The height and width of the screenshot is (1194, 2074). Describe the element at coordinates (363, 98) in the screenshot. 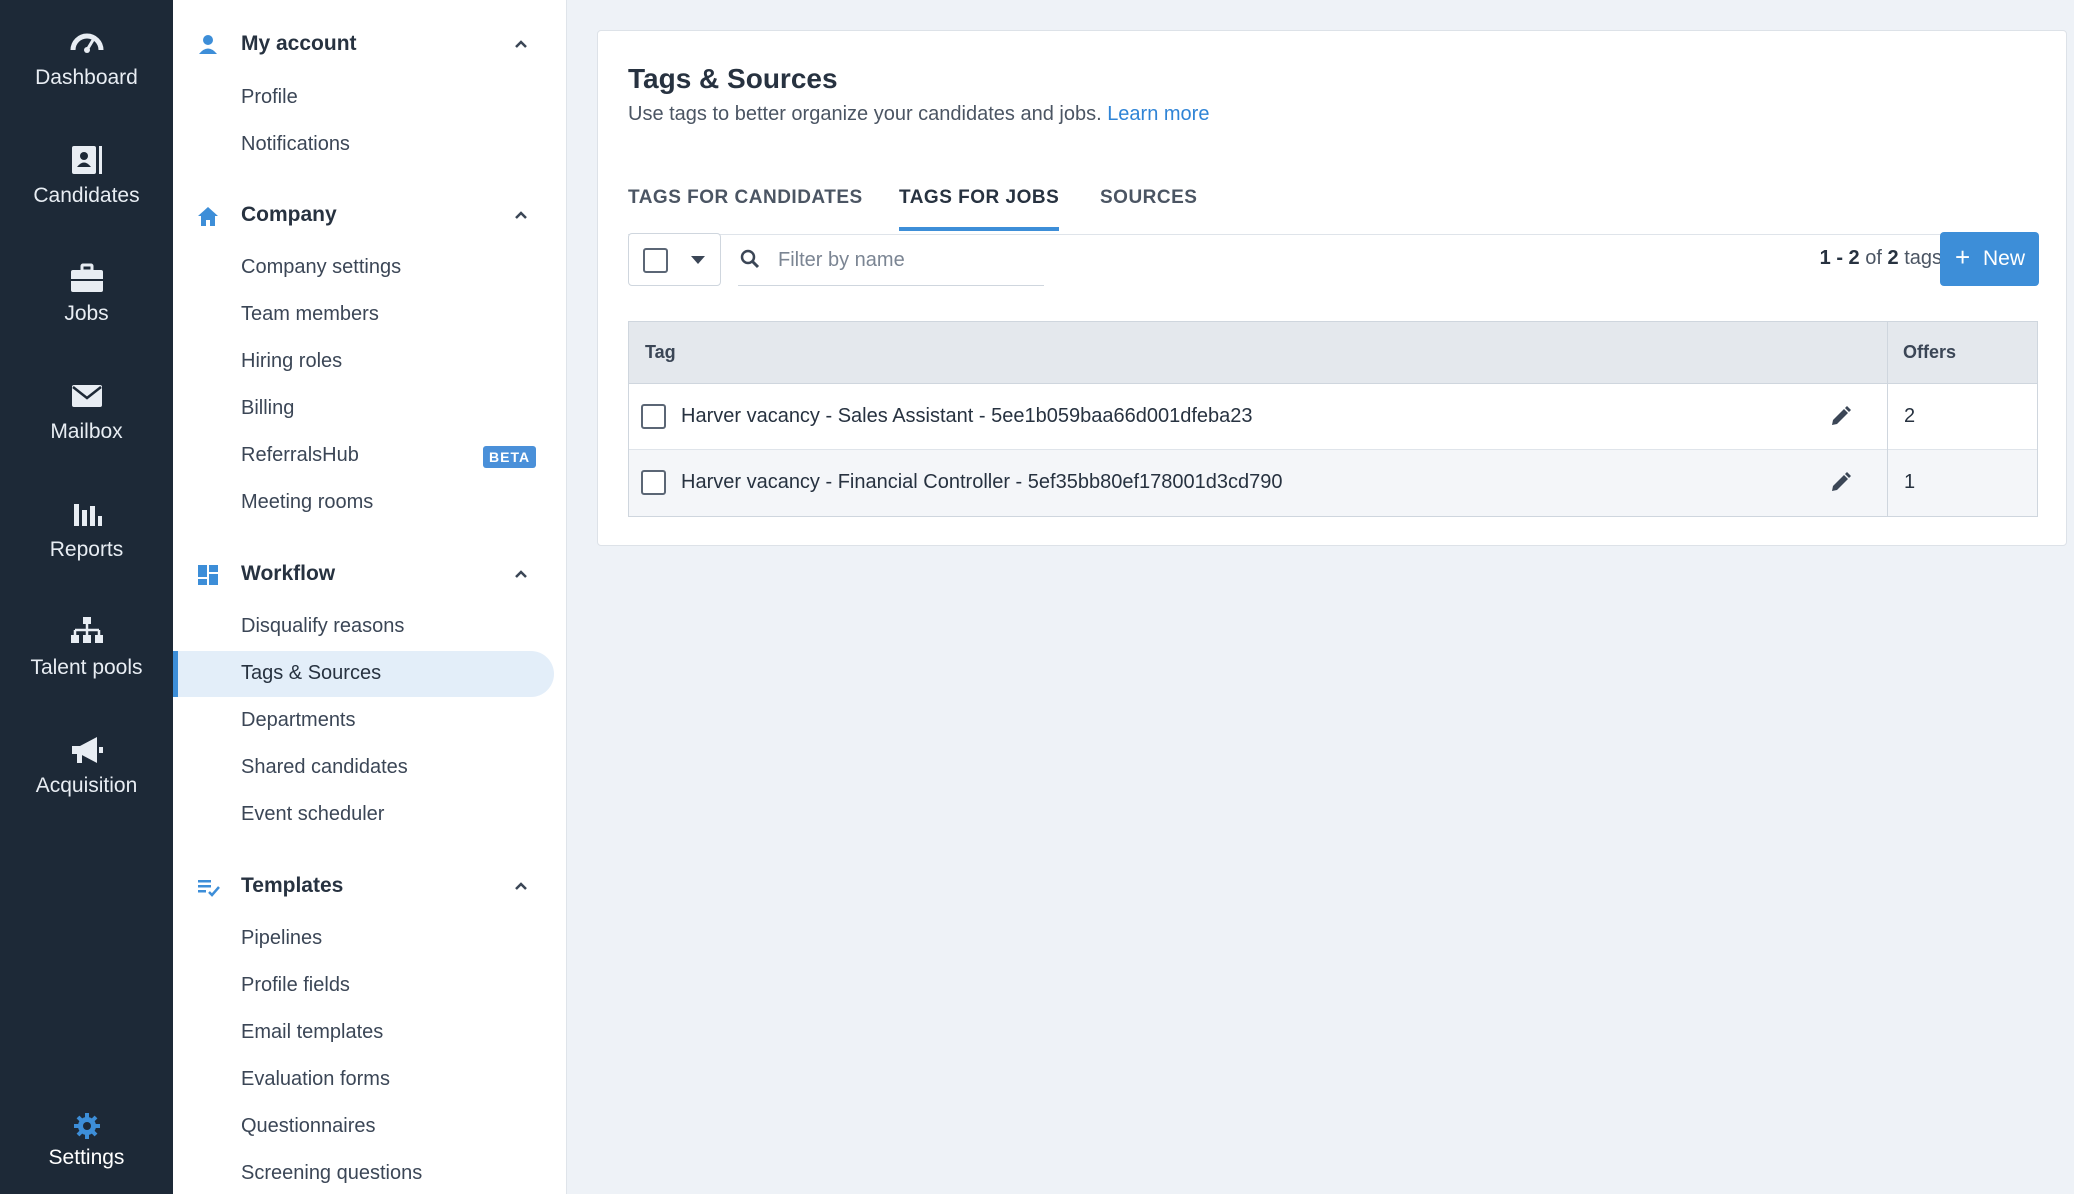

I see `sidebar-item-profile: Profile` at that location.